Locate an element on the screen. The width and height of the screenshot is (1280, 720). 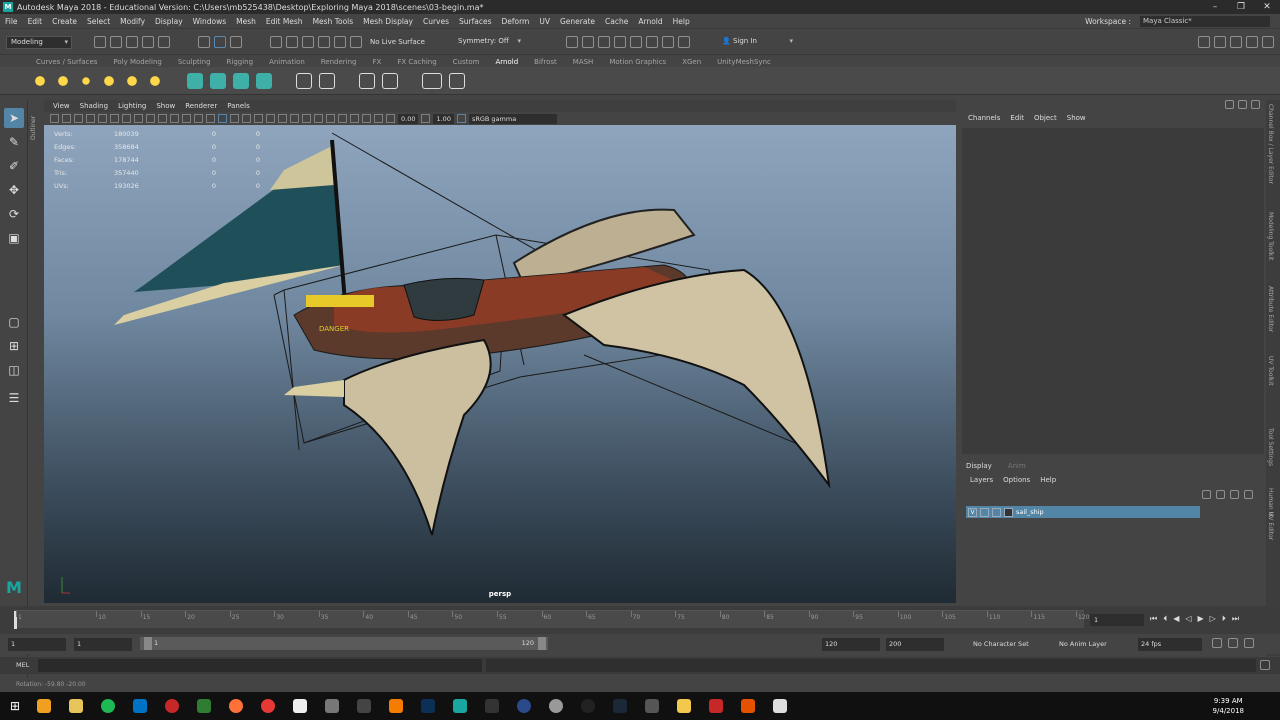
move-layer-down-icon is located at coordinates (1220, 494).